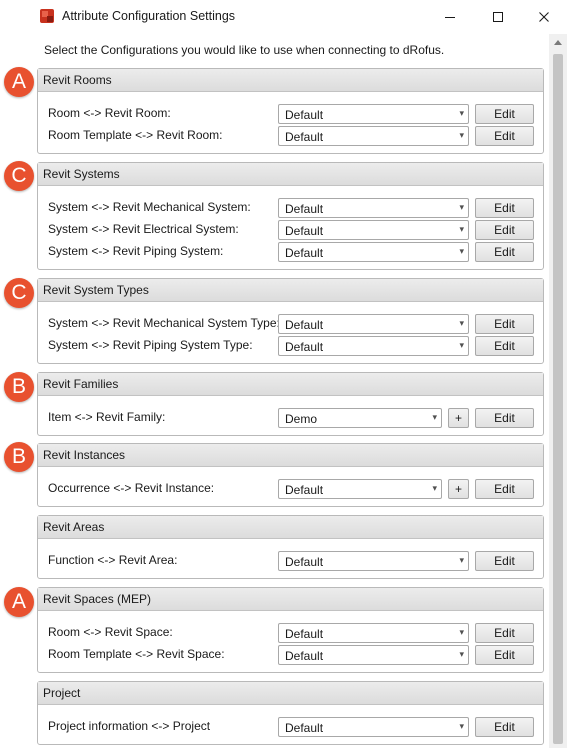  I want to click on row-label: Item <-> Revit Family:, so click(107, 417).